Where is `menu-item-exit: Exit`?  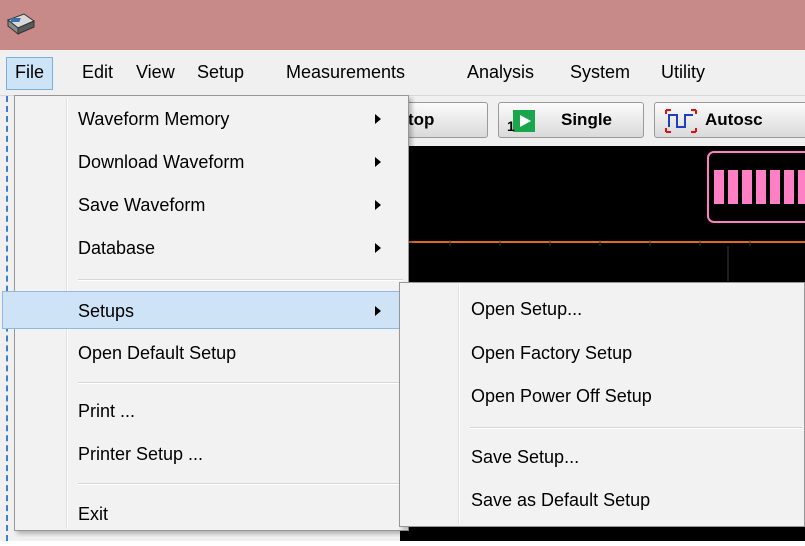 menu-item-exit: Exit is located at coordinates (210, 514).